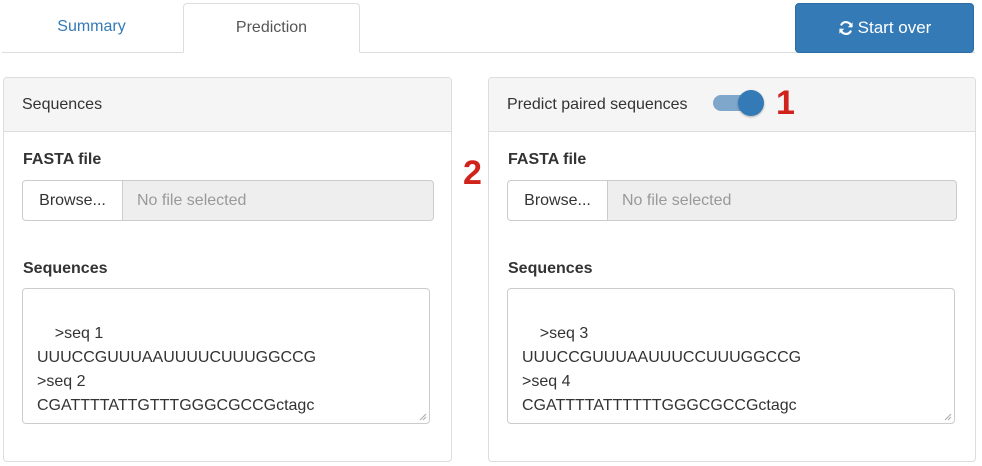 The image size is (982, 466). Describe the element at coordinates (227, 105) in the screenshot. I see `sequences-panel-heading: Sequences` at that location.